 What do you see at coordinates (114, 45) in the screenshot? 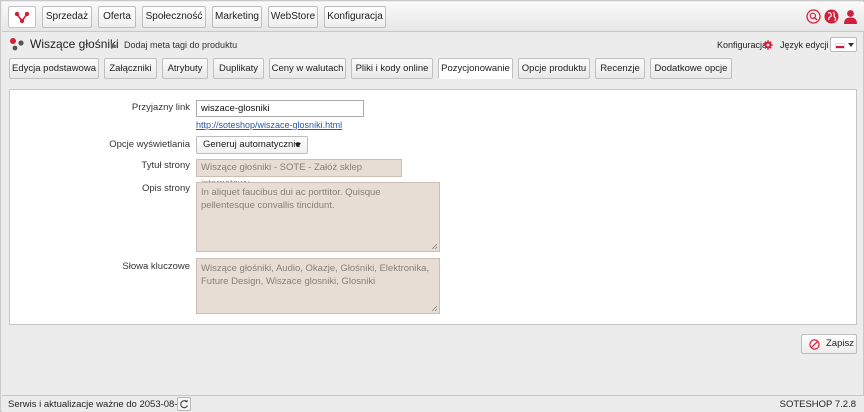
I see `breadcrumb-arrow-icon: ▶` at bounding box center [114, 45].